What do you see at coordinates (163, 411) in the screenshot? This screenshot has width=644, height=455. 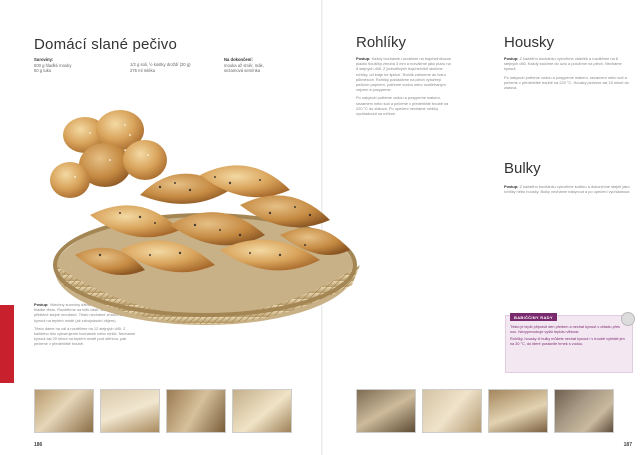 I see `left-thumbnails` at bounding box center [163, 411].